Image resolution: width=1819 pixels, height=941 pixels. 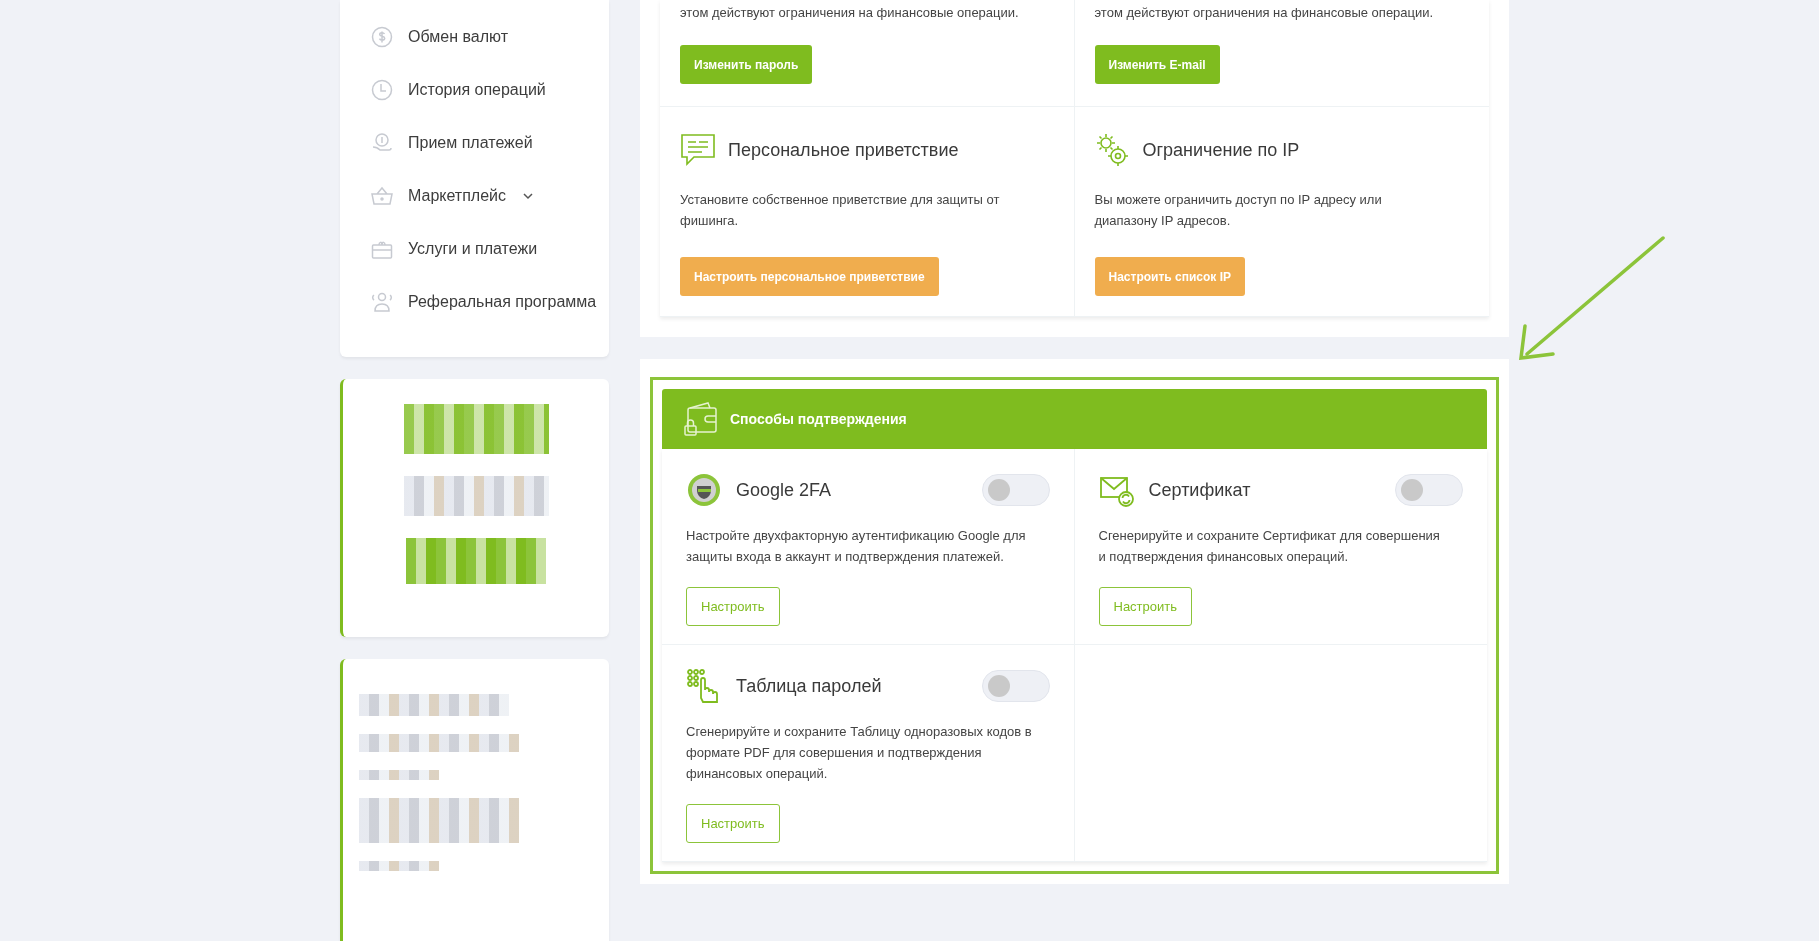 What do you see at coordinates (809, 686) in the screenshot?
I see `method-title: Таблица паролей` at bounding box center [809, 686].